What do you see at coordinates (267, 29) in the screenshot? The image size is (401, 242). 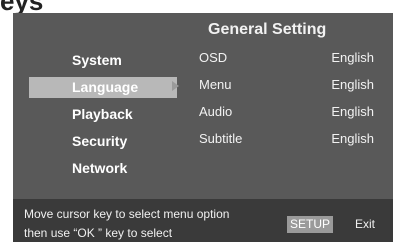 I see `page-title: General Setting` at bounding box center [267, 29].